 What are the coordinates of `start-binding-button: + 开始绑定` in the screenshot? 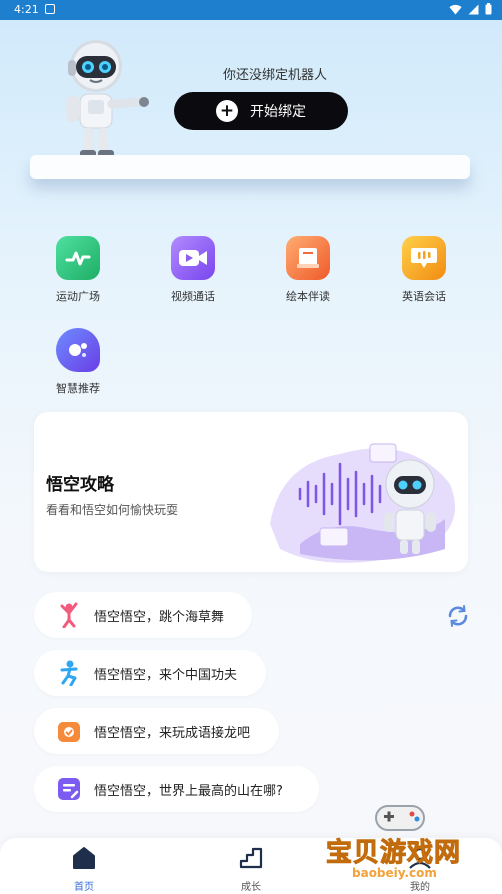 It's located at (261, 111).